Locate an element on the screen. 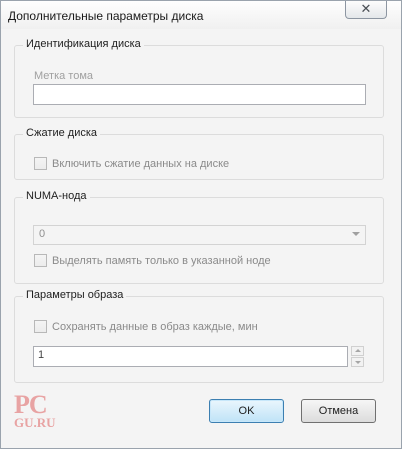 This screenshot has height=449, width=402. save-interval-input: 1 is located at coordinates (190, 356).